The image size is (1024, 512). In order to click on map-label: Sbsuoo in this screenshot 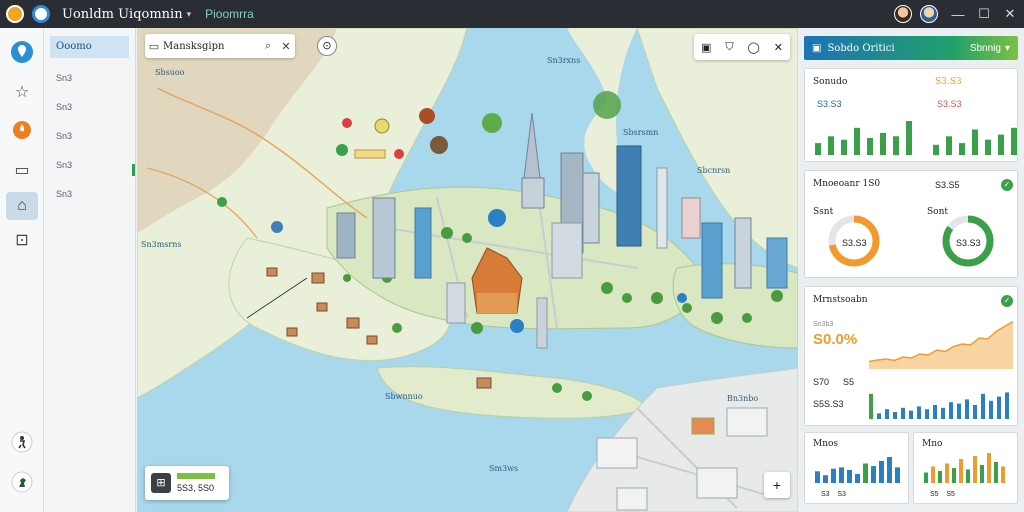, I will do `click(170, 72)`.